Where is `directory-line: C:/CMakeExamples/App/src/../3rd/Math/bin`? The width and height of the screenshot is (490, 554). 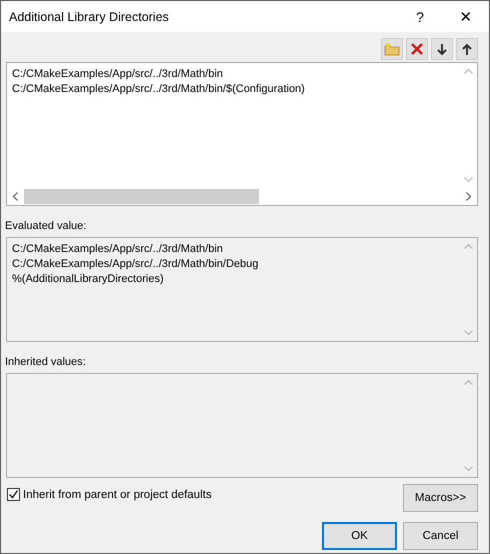 directory-line: C:/CMakeExamples/App/src/../3rd/Math/bin is located at coordinates (118, 74).